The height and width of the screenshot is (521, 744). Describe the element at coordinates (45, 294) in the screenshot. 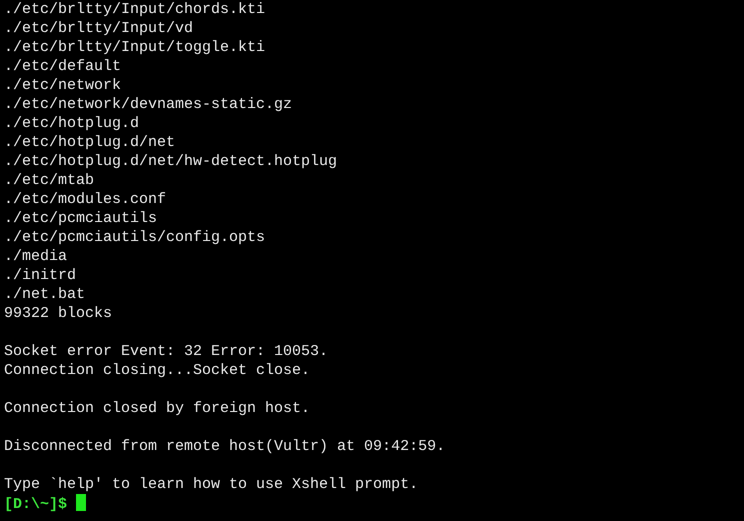

I see `terminal-line: ./net.bat` at that location.